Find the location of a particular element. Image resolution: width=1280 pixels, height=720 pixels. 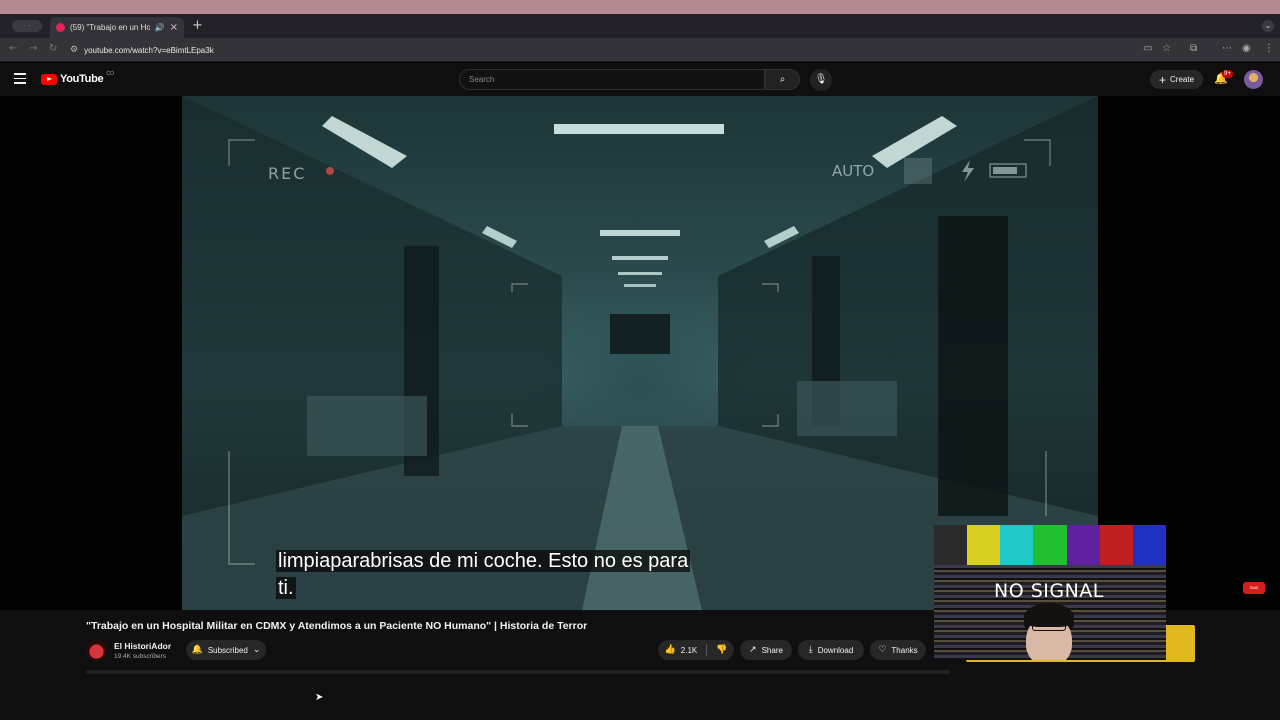

profile-icon: ◉ is located at coordinates (1246, 48).